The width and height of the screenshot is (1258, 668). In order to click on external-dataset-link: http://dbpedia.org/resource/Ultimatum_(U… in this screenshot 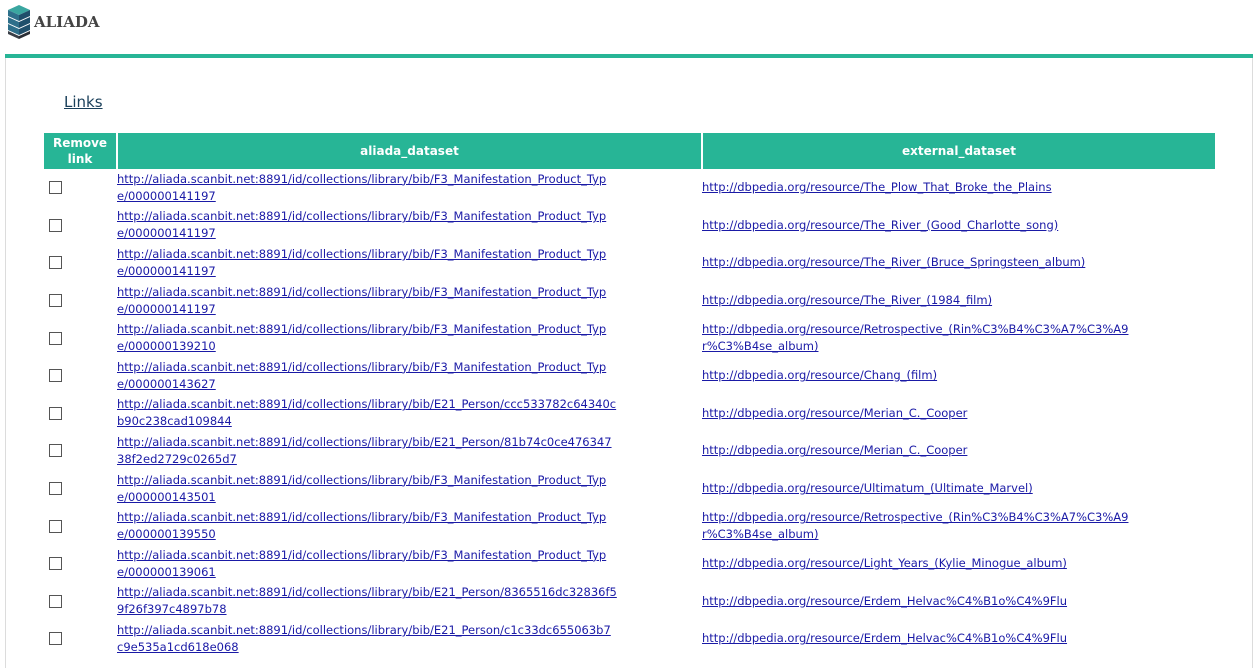, I will do `click(917, 488)`.